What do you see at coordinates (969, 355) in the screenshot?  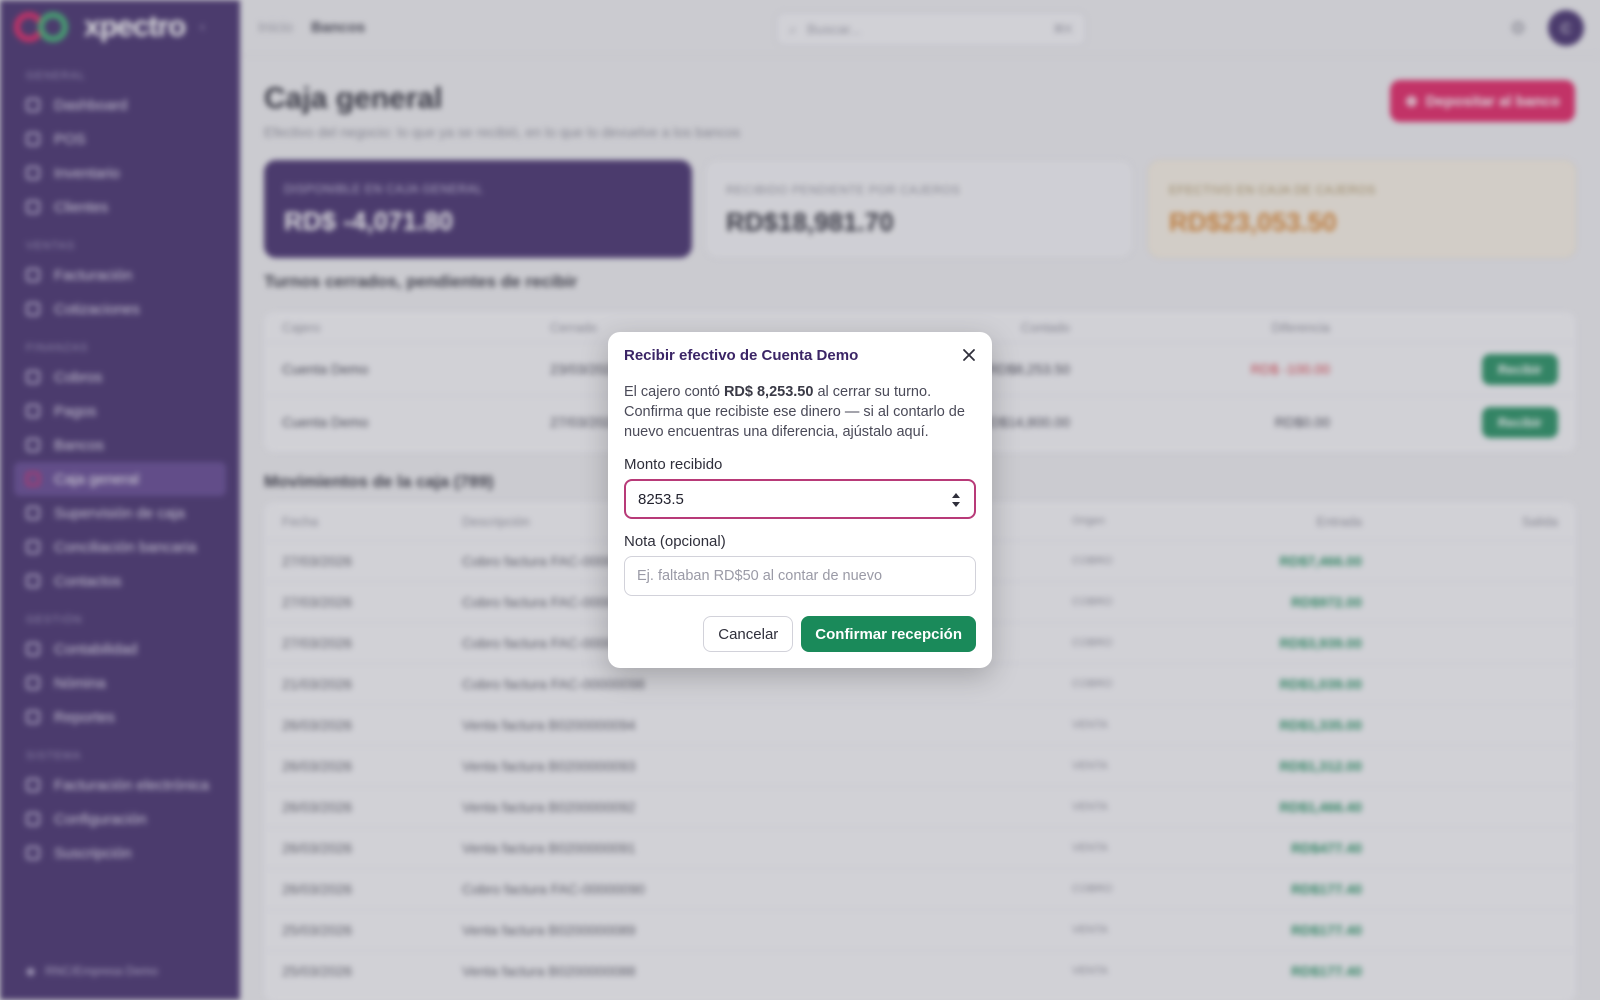 I see `close-icon` at bounding box center [969, 355].